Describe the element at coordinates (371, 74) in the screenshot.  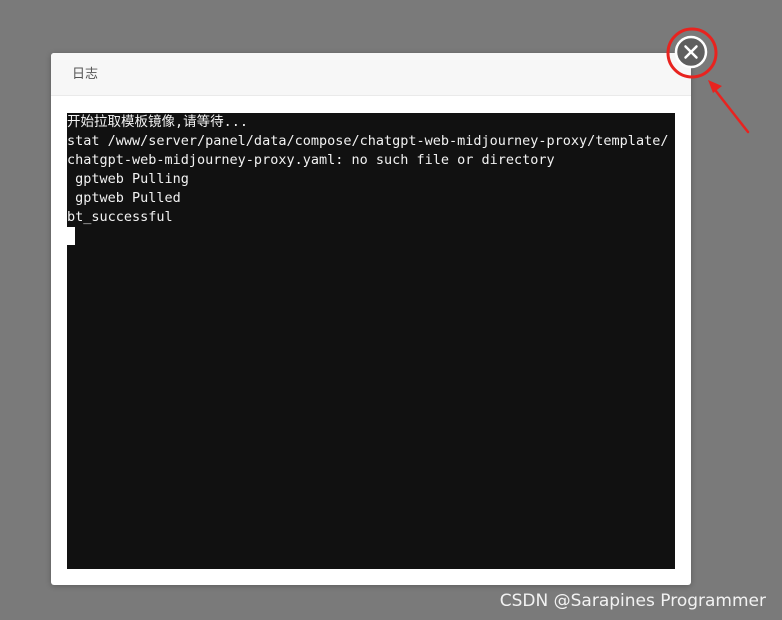
I see `dialog-title: 日志` at that location.